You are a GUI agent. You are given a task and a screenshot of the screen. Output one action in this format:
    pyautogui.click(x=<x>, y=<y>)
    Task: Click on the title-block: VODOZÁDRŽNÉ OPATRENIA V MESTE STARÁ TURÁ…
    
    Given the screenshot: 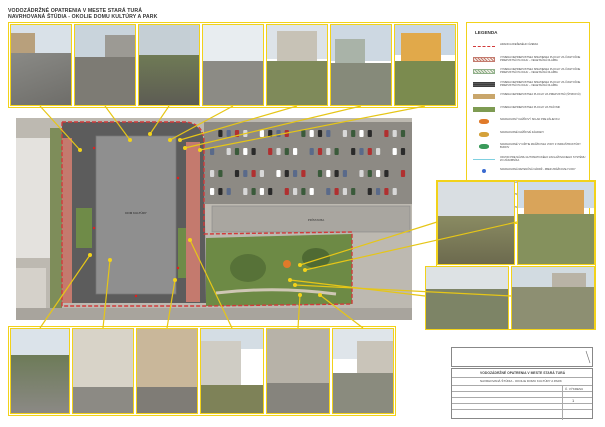 What is the action you would take?
    pyautogui.click(x=522, y=394)
    